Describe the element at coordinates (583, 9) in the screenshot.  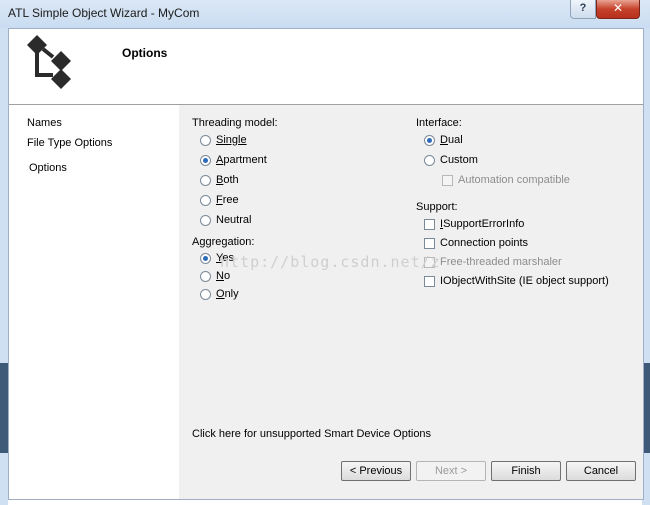
I see `help-button: ?` at that location.